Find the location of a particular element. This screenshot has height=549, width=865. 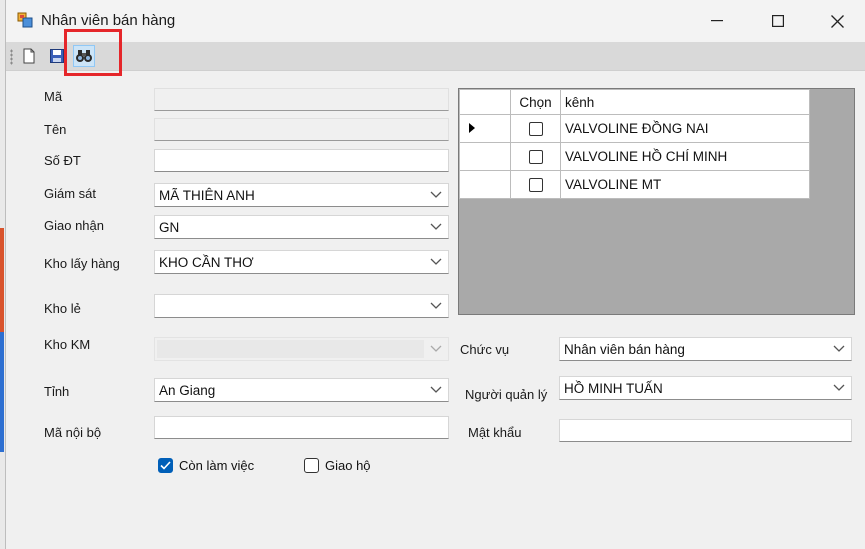

new-button is located at coordinates (29, 56).